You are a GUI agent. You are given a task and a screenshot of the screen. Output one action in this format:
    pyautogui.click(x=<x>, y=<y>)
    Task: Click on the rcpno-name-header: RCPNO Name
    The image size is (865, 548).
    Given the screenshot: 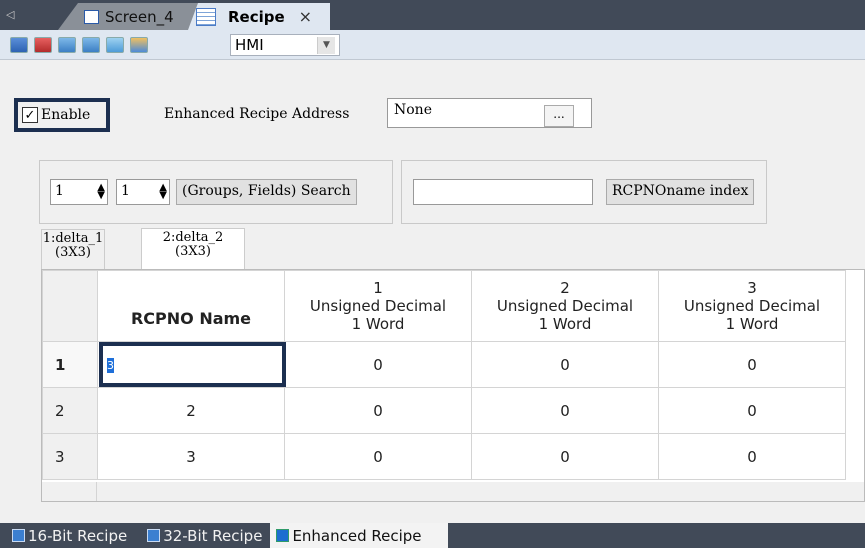 What is the action you would take?
    pyautogui.click(x=191, y=306)
    